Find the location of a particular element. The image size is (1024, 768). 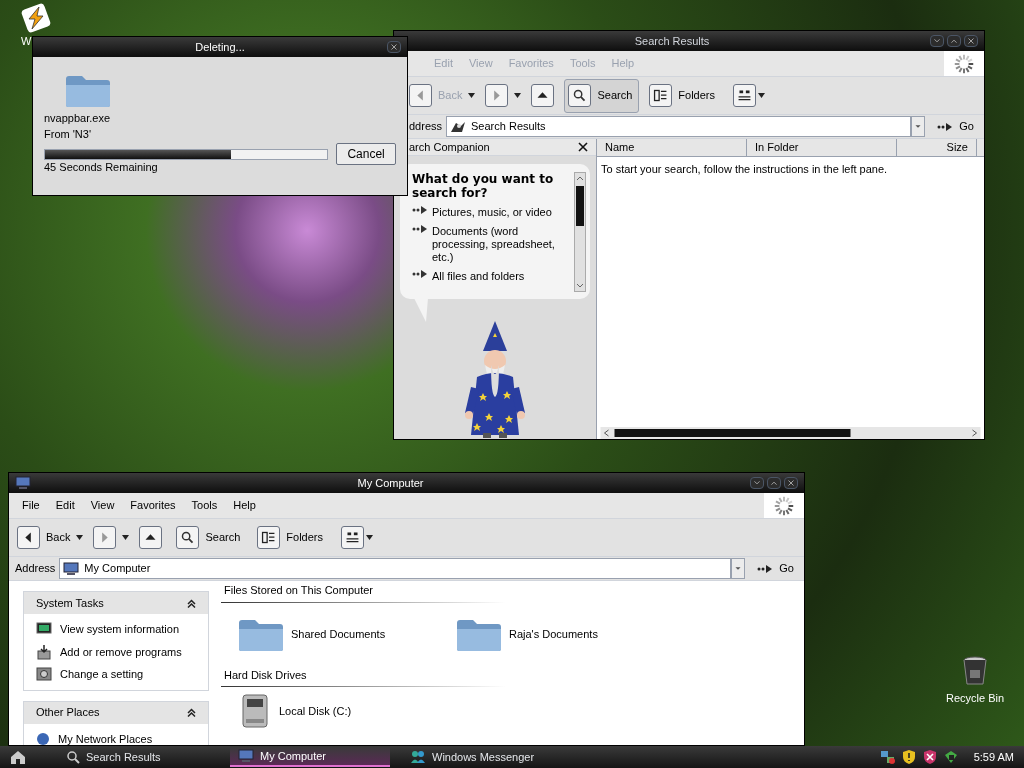

messenger-icon is located at coordinates (418, 757).